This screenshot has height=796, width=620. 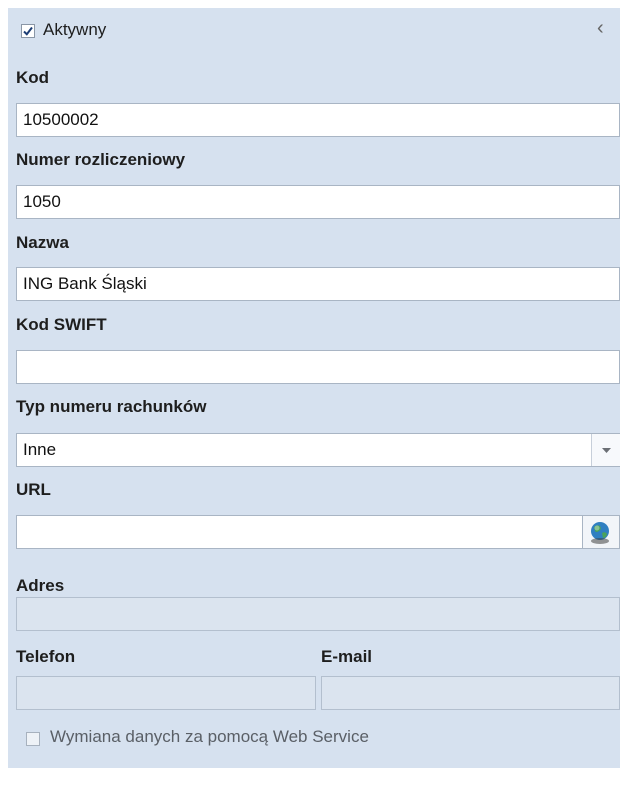 What do you see at coordinates (470, 693) in the screenshot?
I see `email-input` at bounding box center [470, 693].